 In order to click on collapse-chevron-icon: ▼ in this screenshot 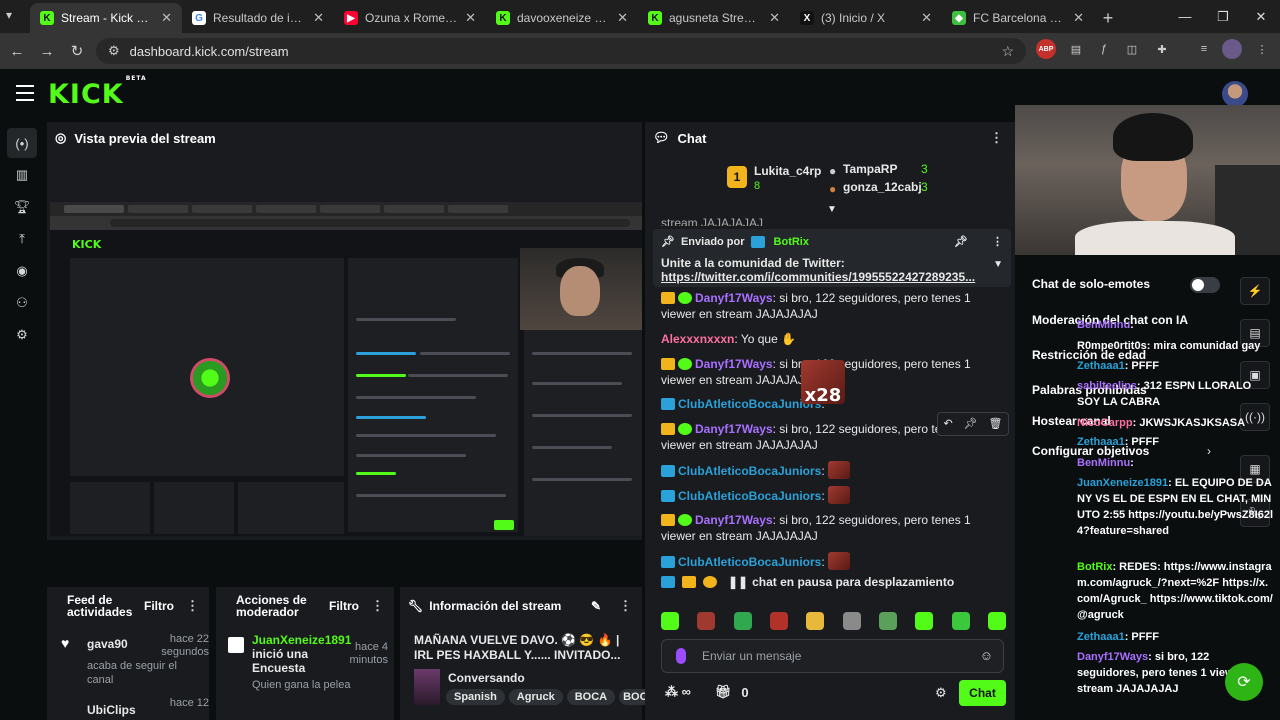, I will do `click(832, 209)`.